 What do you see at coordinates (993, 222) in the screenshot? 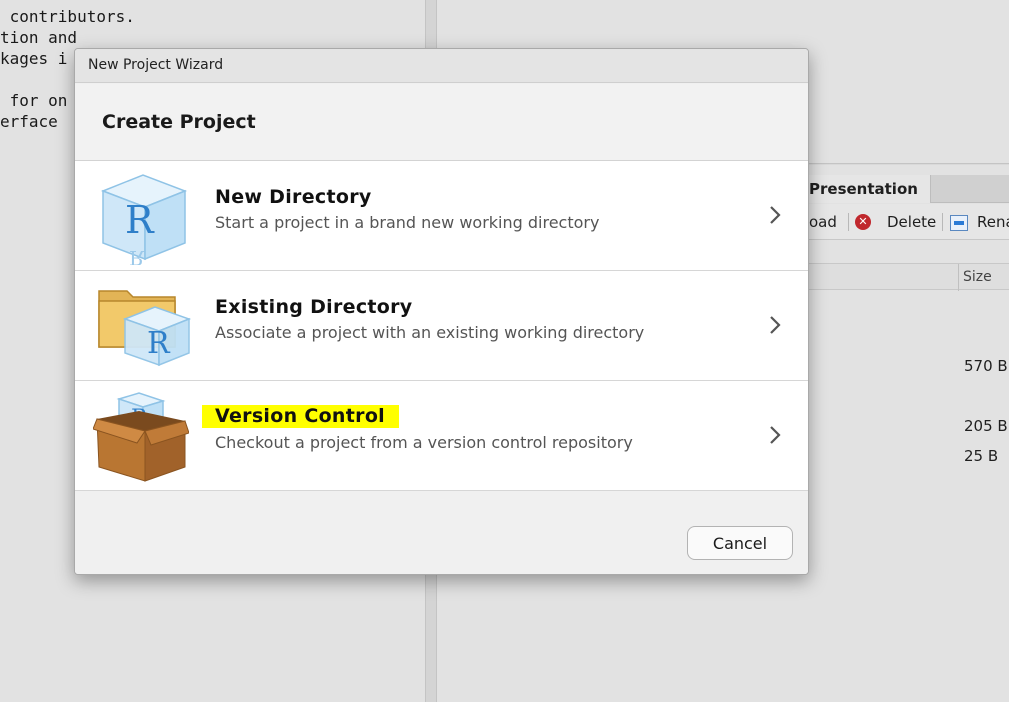
I see `rename-button: Rena` at bounding box center [993, 222].